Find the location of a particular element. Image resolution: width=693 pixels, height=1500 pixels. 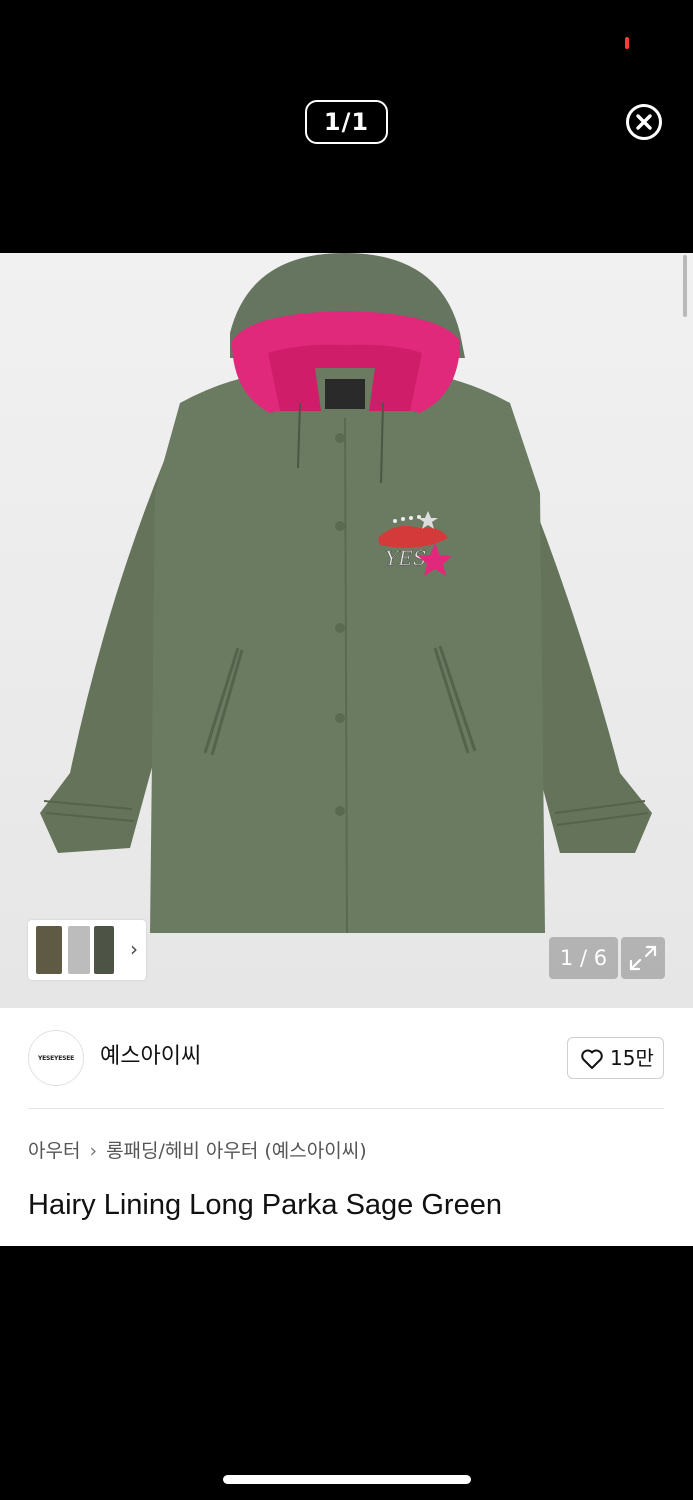

page-indicator: 1 / 6 is located at coordinates (583, 958).